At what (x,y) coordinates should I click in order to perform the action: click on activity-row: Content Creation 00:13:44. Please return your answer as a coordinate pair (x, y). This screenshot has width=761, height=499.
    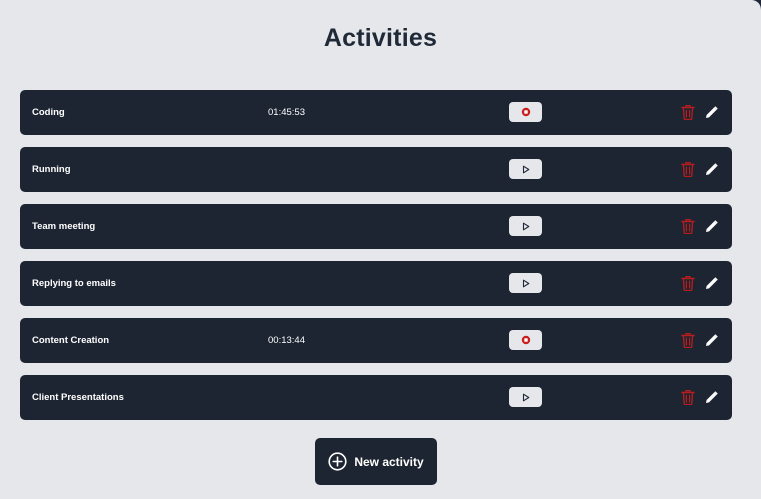
    Looking at the image, I should click on (376, 340).